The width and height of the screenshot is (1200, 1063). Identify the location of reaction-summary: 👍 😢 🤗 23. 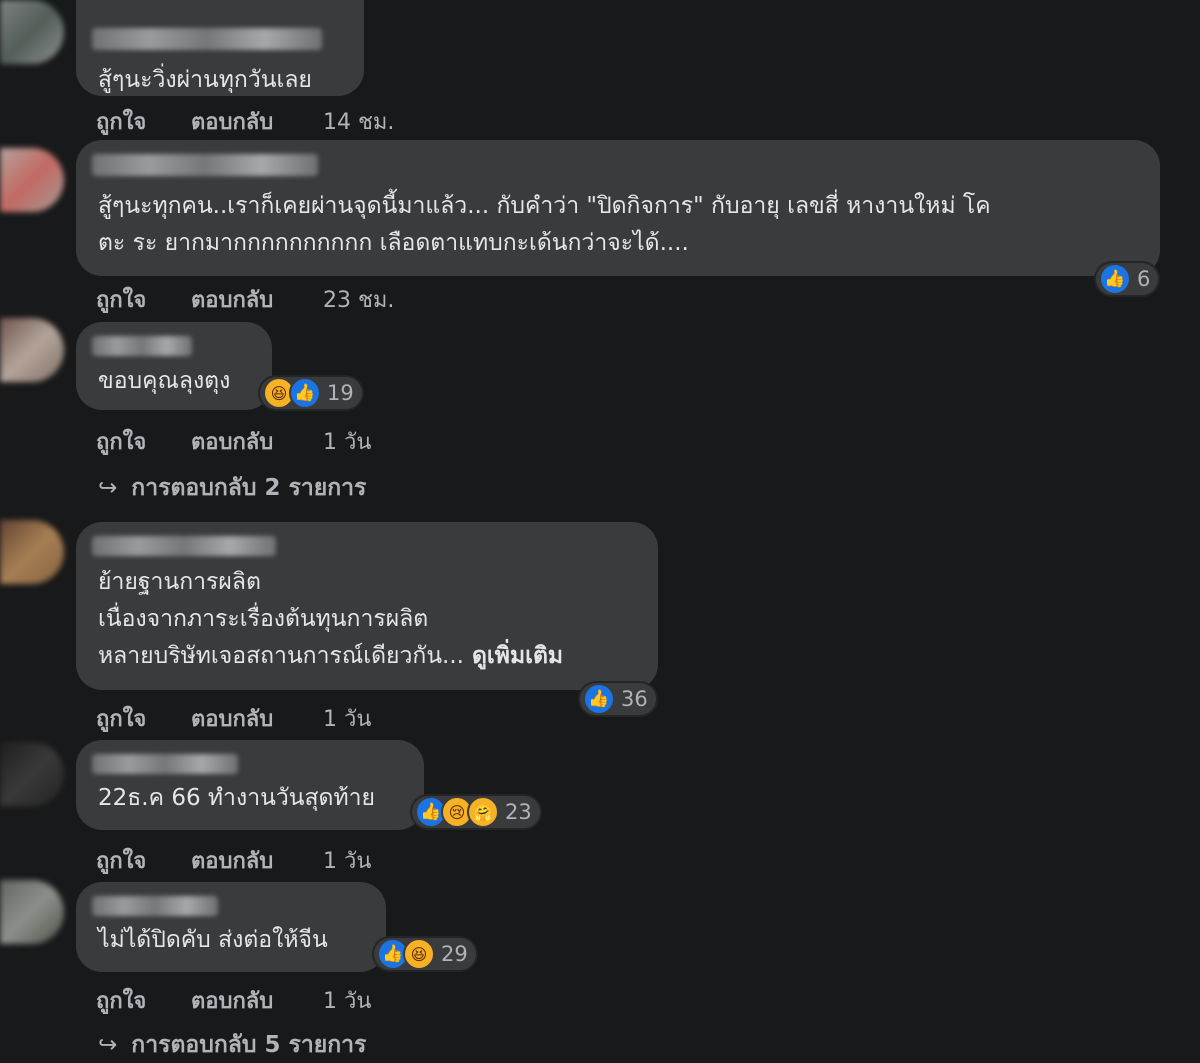
(476, 812).